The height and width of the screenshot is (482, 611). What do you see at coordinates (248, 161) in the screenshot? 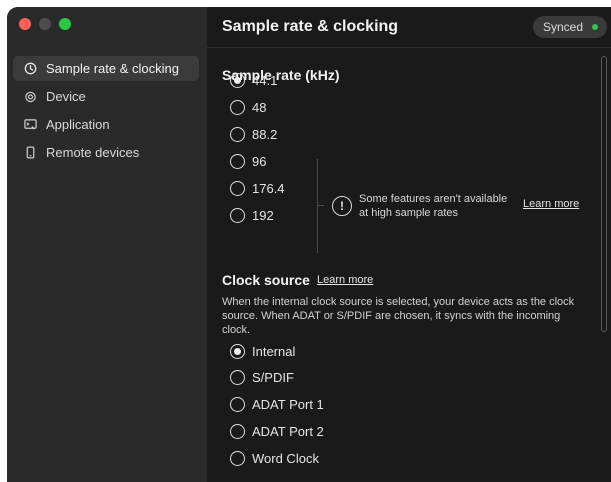
I see `radio-sample-rate-96: 96` at bounding box center [248, 161].